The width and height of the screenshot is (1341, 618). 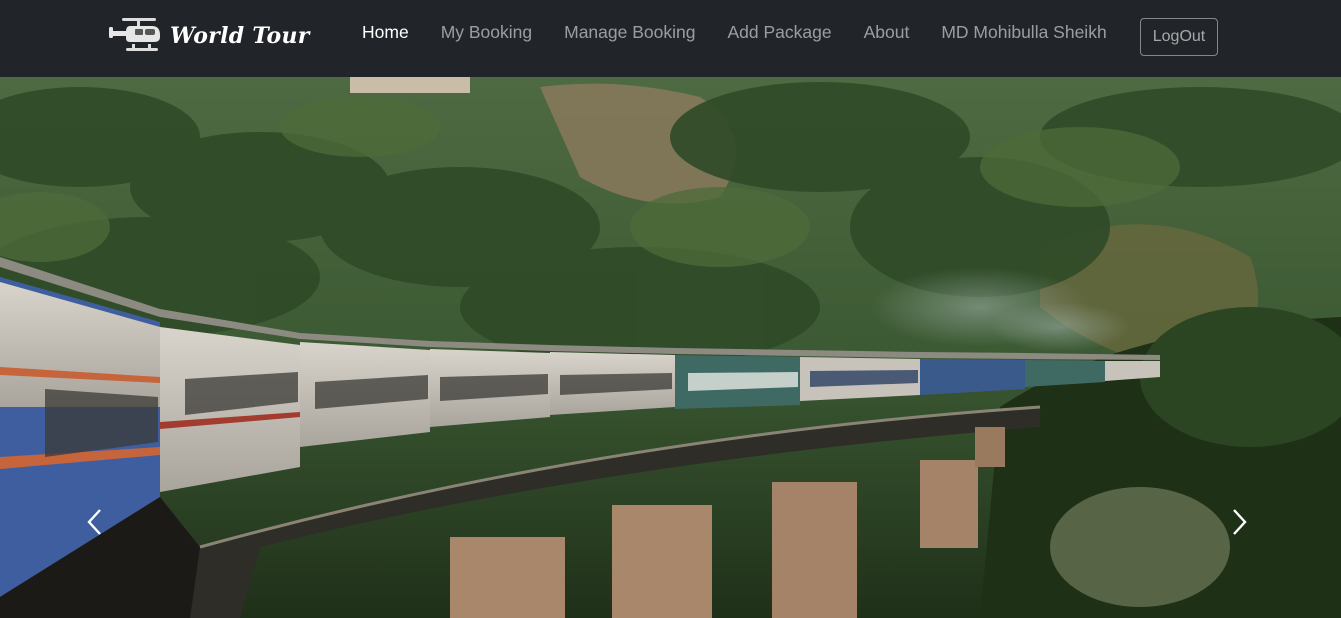 I want to click on brand-title: World Tour, so click(x=240, y=36).